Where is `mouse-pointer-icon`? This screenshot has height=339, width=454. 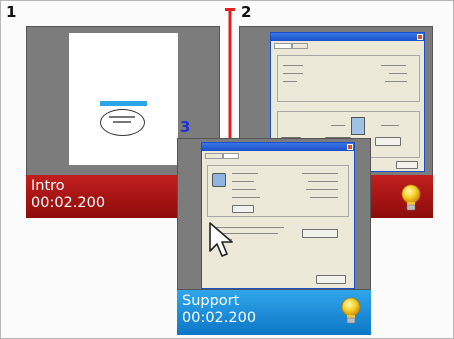
mouse-pointer-icon is located at coordinates (221, 239).